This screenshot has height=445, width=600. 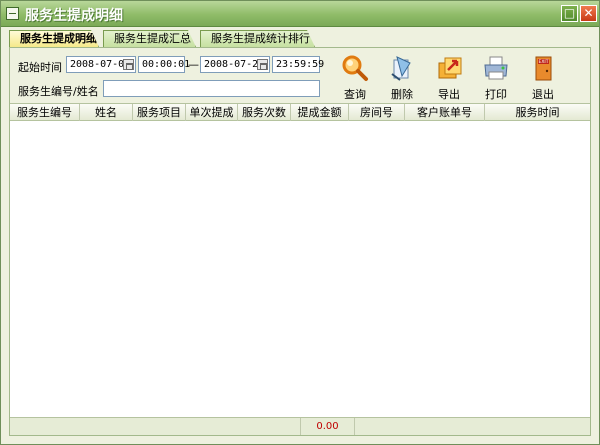 What do you see at coordinates (543, 94) in the screenshot?
I see `exit-label: 退出` at bounding box center [543, 94].